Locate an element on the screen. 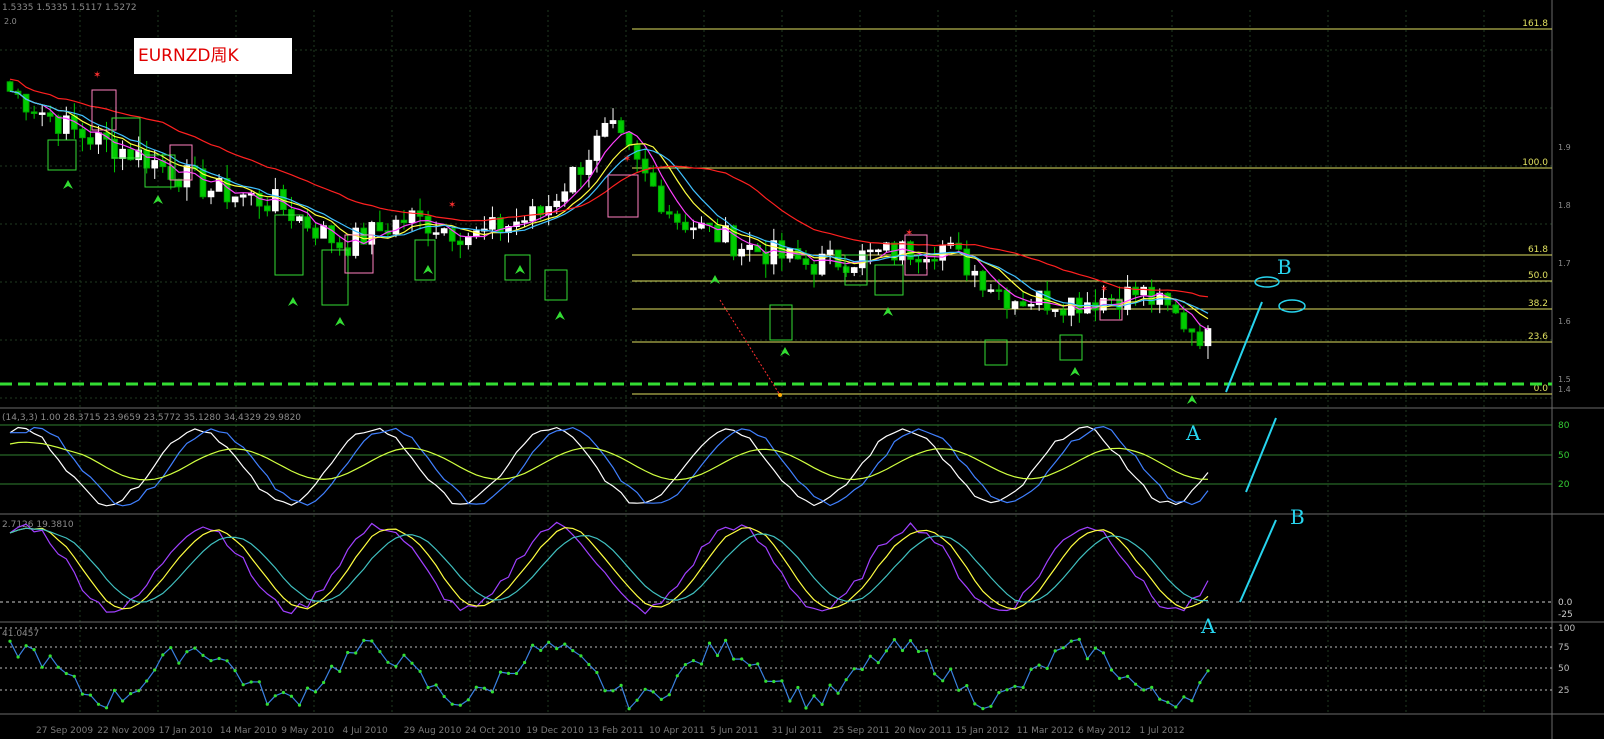  date-tick-label: 6 May 2012 is located at coordinates (1104, 731).